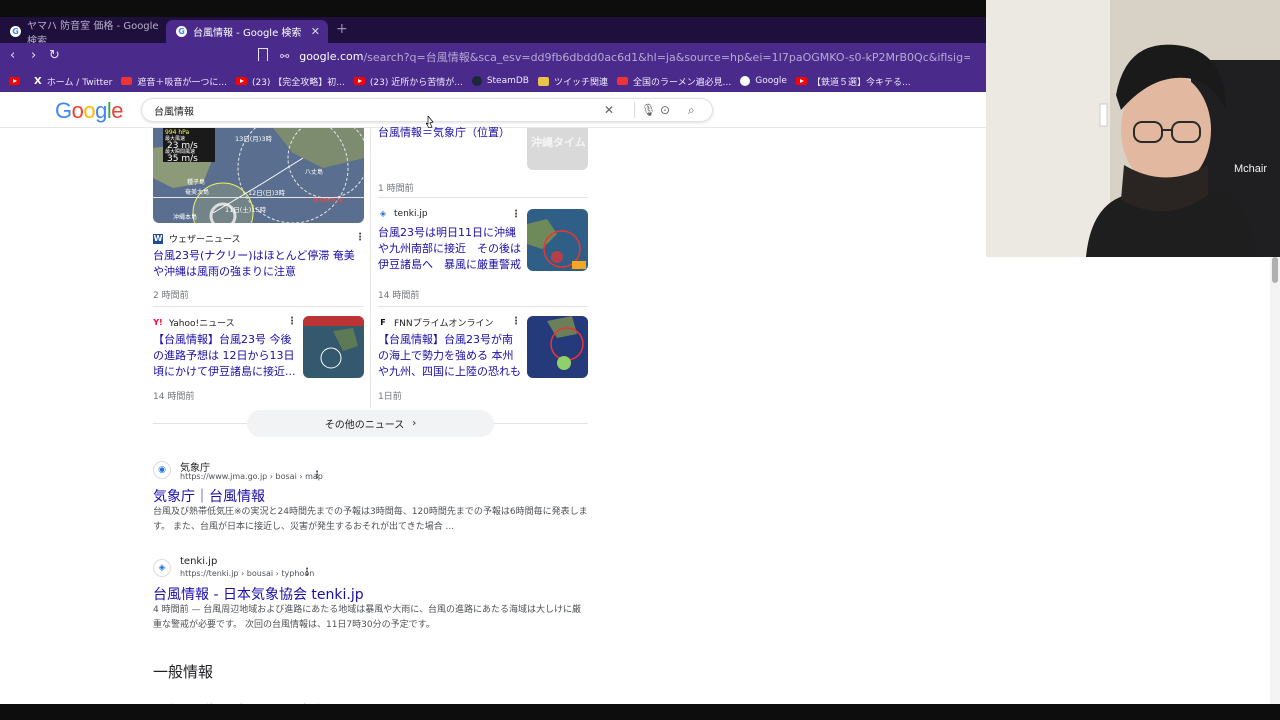 This screenshot has width=1280, height=720. I want to click on tab-title: 台風情報 - Google 検索, so click(247, 33).